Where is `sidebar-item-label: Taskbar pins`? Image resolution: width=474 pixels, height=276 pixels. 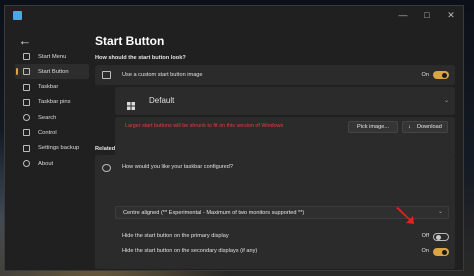 sidebar-item-label: Taskbar pins is located at coordinates (54, 102).